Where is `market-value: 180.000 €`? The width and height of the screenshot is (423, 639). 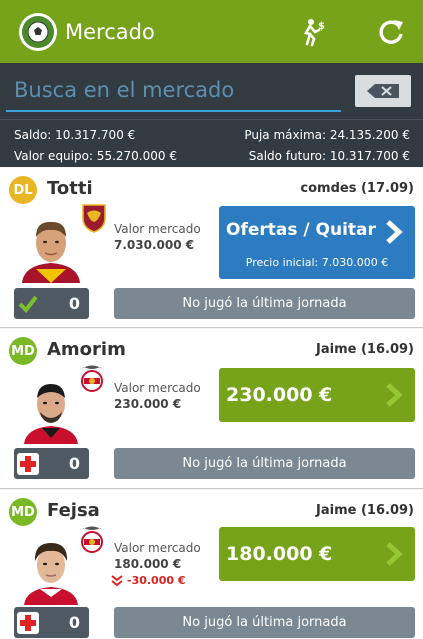 market-value: 180.000 € is located at coordinates (148, 564).